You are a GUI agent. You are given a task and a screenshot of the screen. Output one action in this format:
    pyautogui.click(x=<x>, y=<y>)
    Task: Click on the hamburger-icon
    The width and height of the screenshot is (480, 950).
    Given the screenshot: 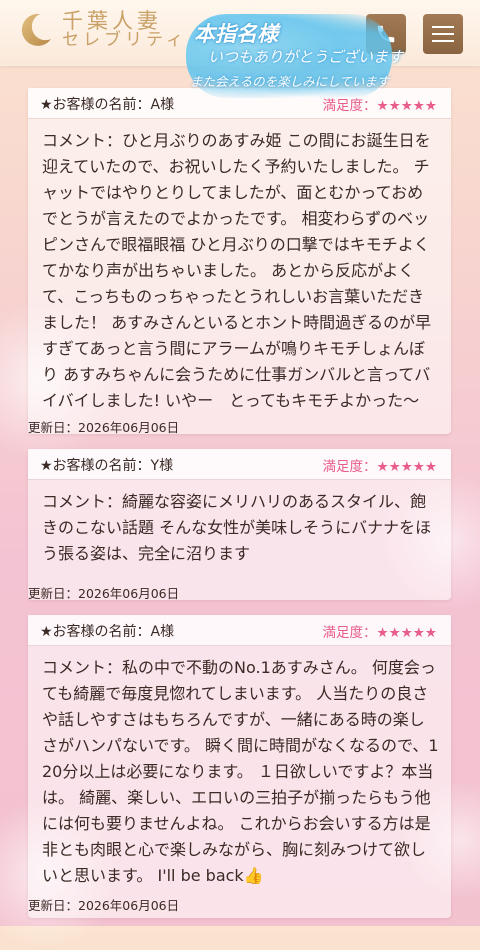 What is the action you would take?
    pyautogui.click(x=443, y=34)
    